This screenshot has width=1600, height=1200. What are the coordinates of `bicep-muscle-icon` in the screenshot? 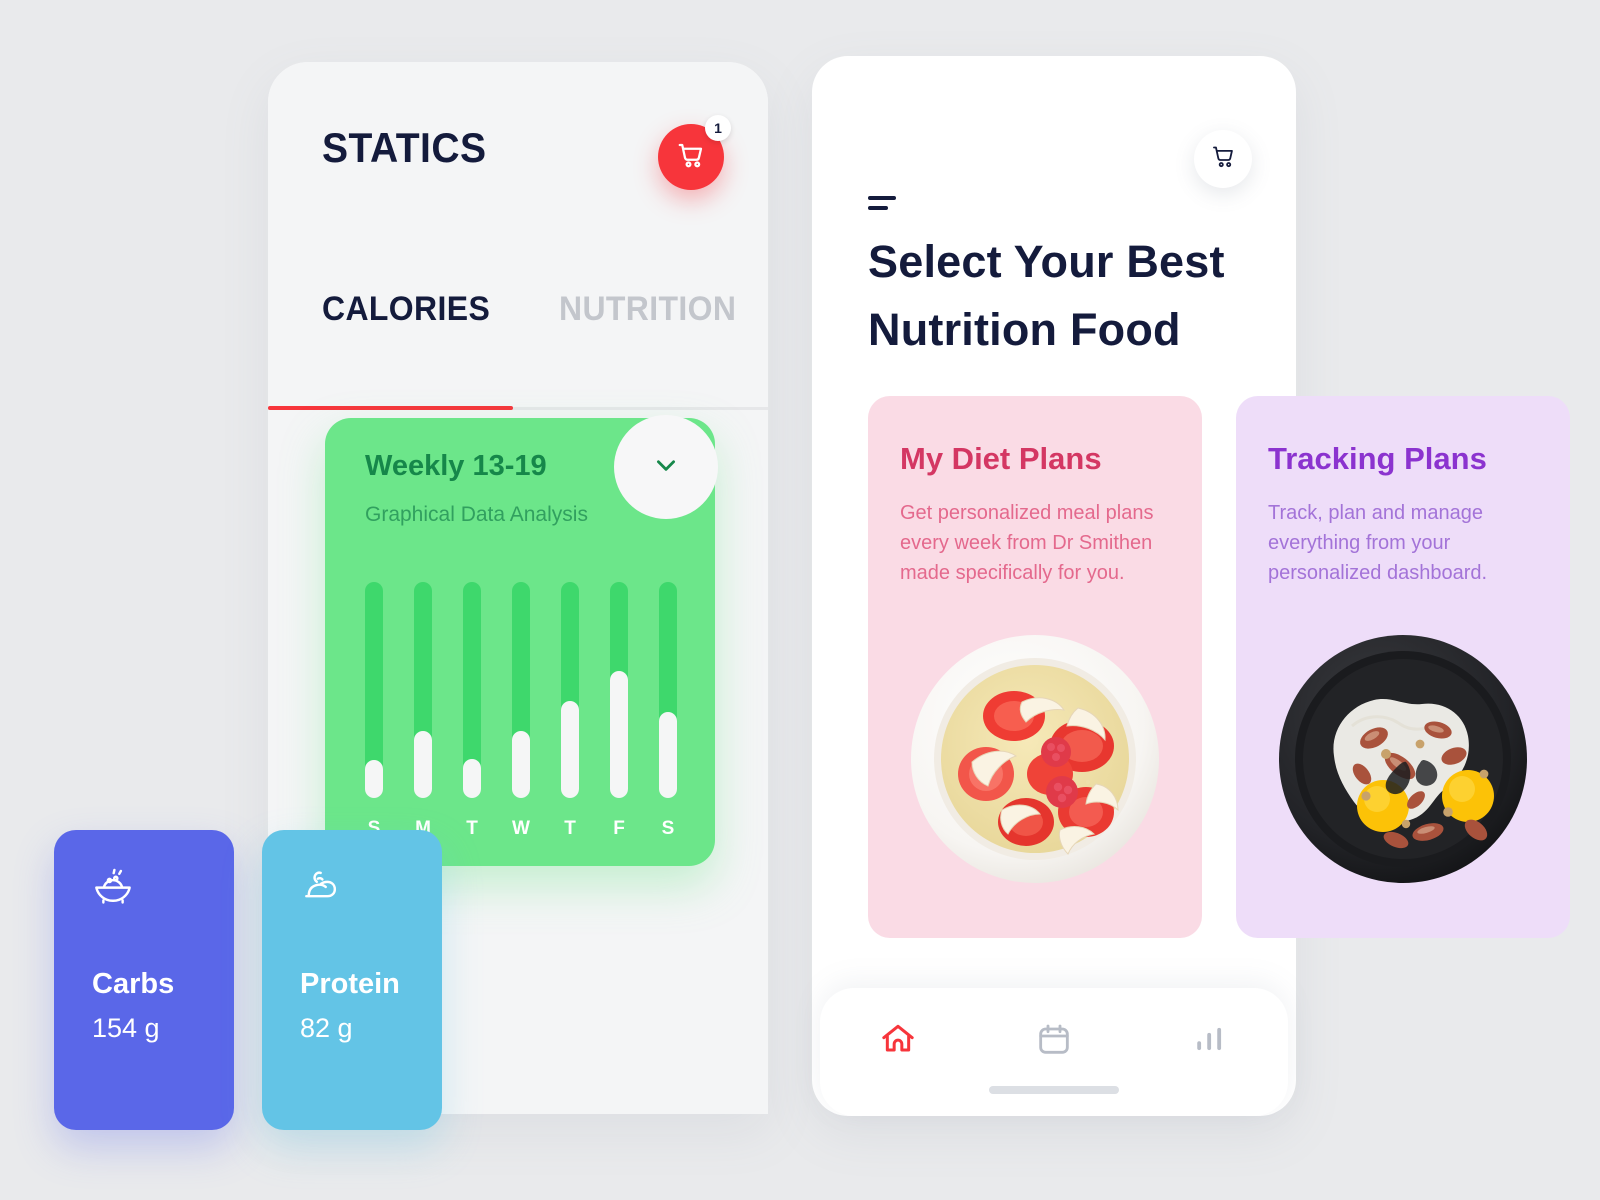 It's located at (371, 887).